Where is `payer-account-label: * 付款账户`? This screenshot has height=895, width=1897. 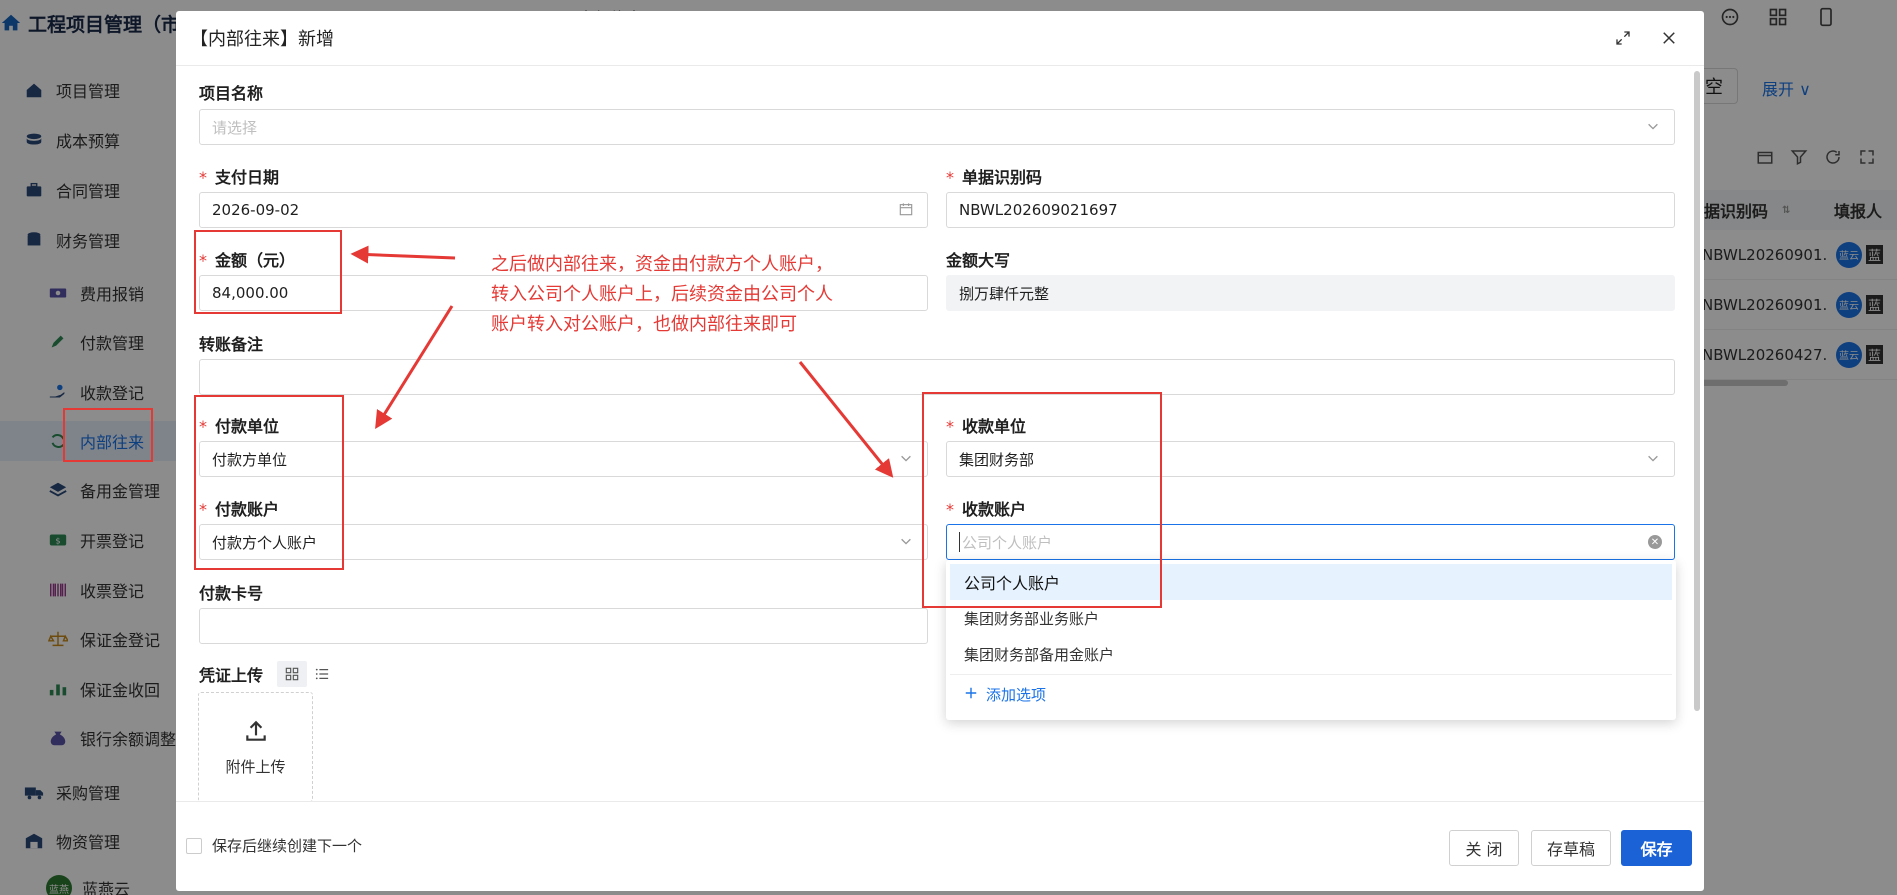 payer-account-label: * 付款账户 is located at coordinates (239, 508).